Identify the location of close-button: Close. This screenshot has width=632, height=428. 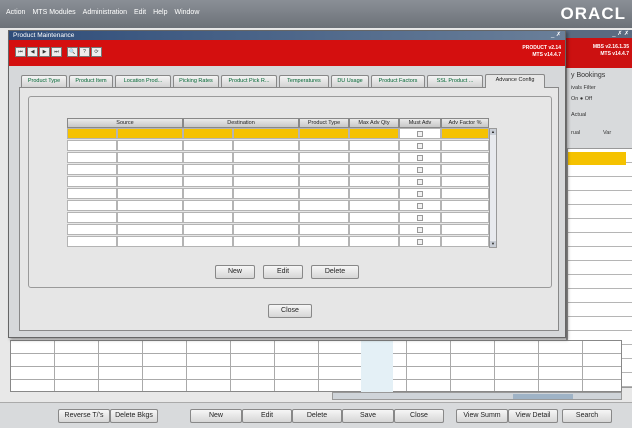
(419, 416).